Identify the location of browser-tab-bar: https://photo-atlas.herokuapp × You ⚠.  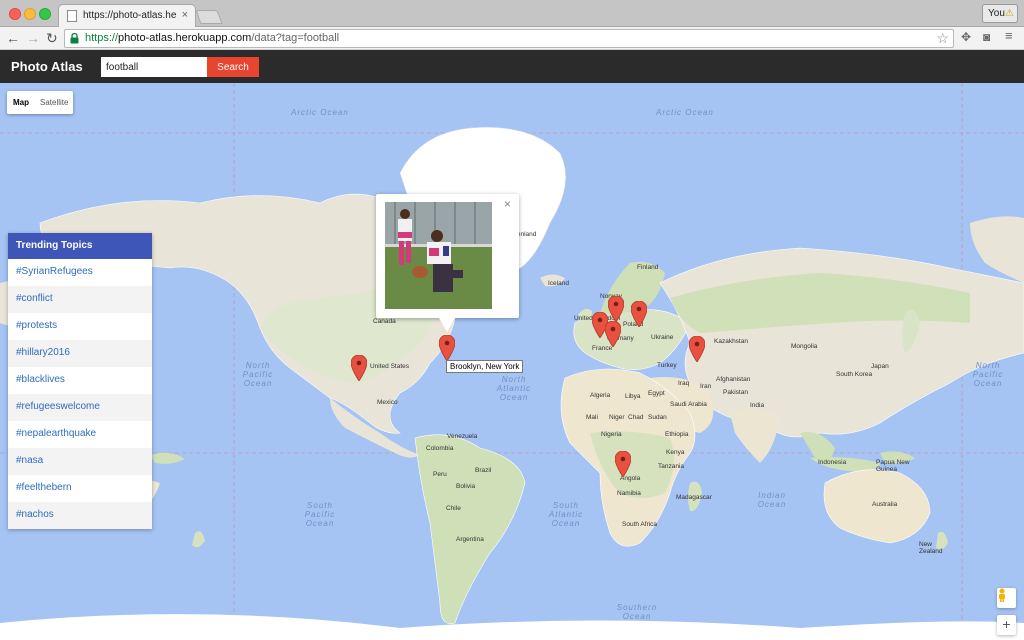
(512, 13).